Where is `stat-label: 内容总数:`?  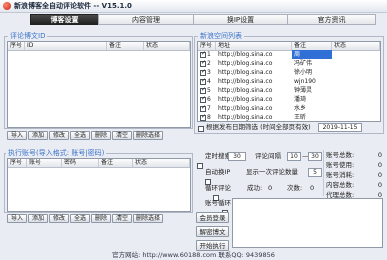 stat-label: 内容总数: is located at coordinates (340, 185).